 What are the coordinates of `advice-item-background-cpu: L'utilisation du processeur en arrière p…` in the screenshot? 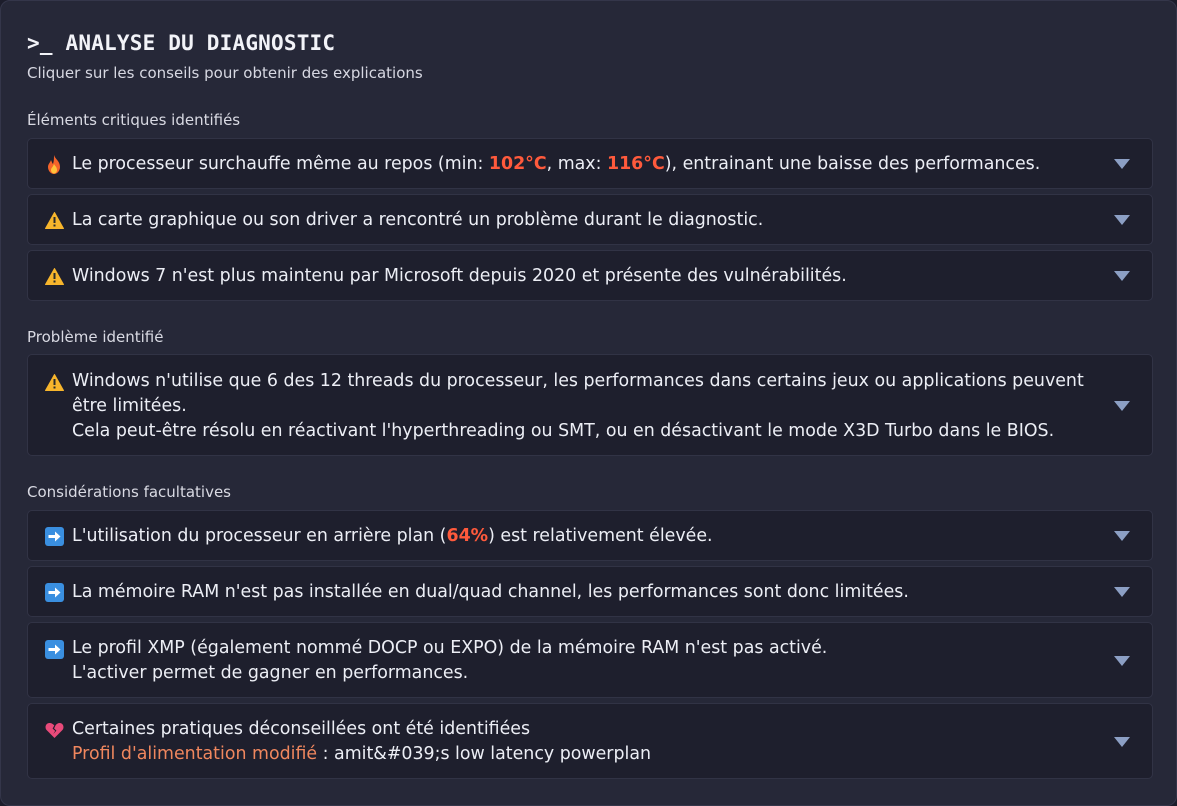 It's located at (590, 535).